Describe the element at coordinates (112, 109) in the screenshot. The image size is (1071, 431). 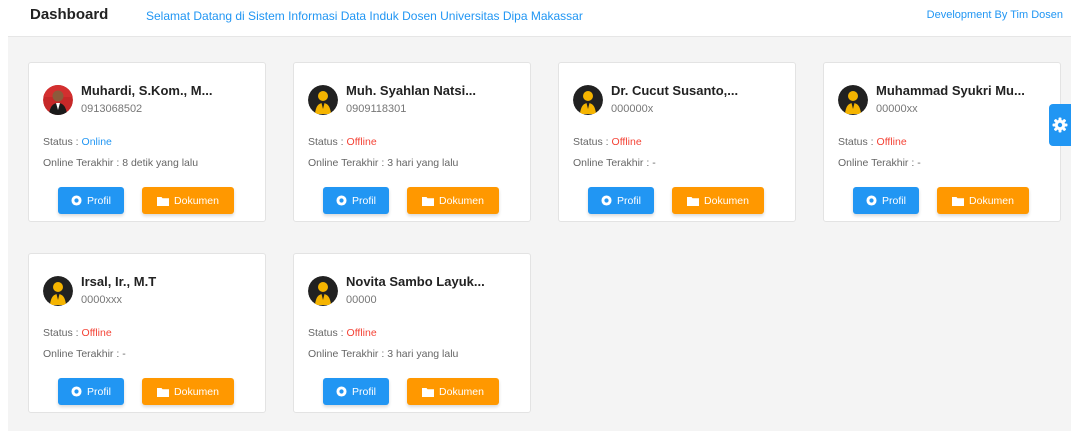
I see `lecturer-nip: 0913068502` at that location.